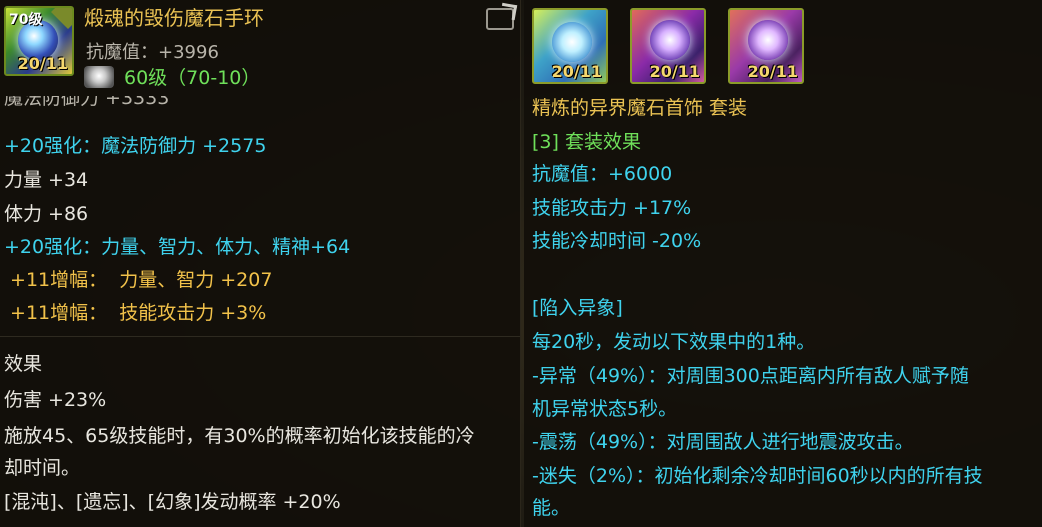 The image size is (1042, 527). What do you see at coordinates (260, 336) in the screenshot?
I see `divider` at bounding box center [260, 336].